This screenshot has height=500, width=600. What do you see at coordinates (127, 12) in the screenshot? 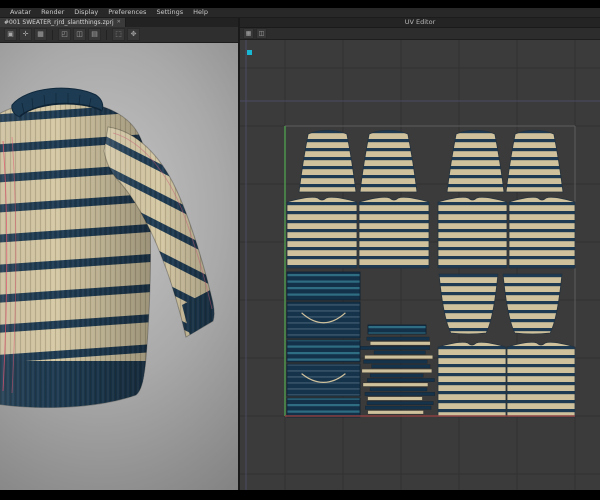
I see `menu-preferences: Preferences` at bounding box center [127, 12].